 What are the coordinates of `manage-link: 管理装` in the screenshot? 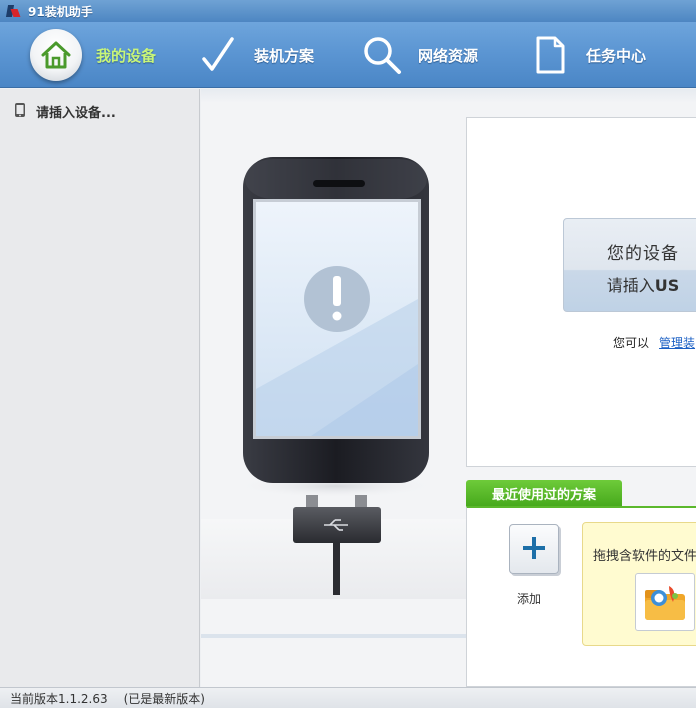 It's located at (677, 343).